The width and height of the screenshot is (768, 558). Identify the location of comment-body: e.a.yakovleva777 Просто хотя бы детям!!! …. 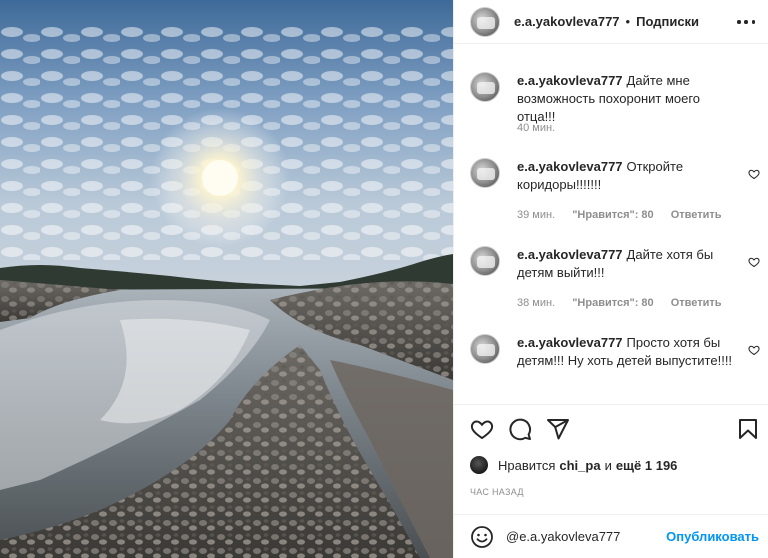
(627, 352).